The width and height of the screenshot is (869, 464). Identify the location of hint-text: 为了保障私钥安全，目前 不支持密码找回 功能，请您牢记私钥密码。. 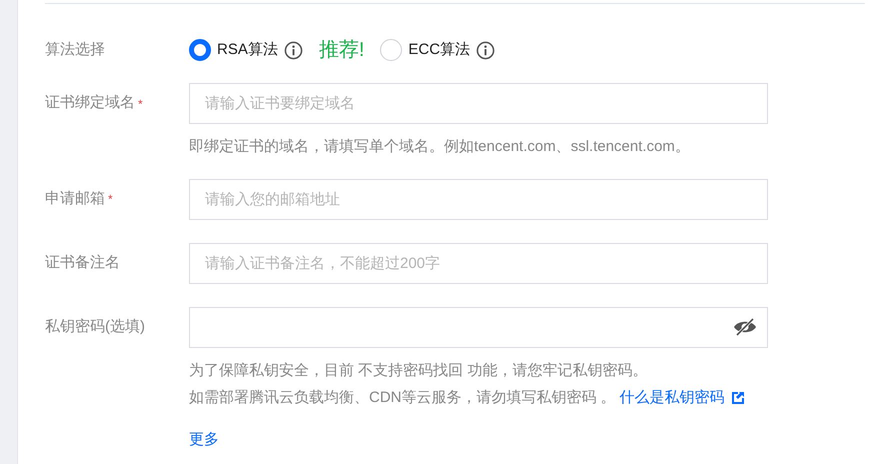
(418, 370).